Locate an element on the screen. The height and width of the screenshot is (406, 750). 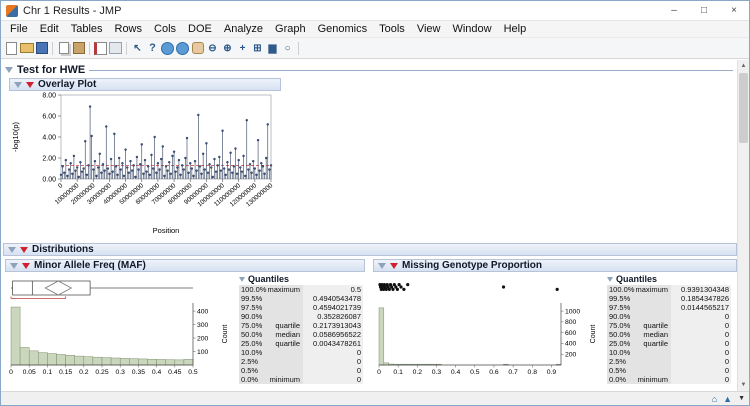
maf-boxplot is located at coordinates (101, 289).